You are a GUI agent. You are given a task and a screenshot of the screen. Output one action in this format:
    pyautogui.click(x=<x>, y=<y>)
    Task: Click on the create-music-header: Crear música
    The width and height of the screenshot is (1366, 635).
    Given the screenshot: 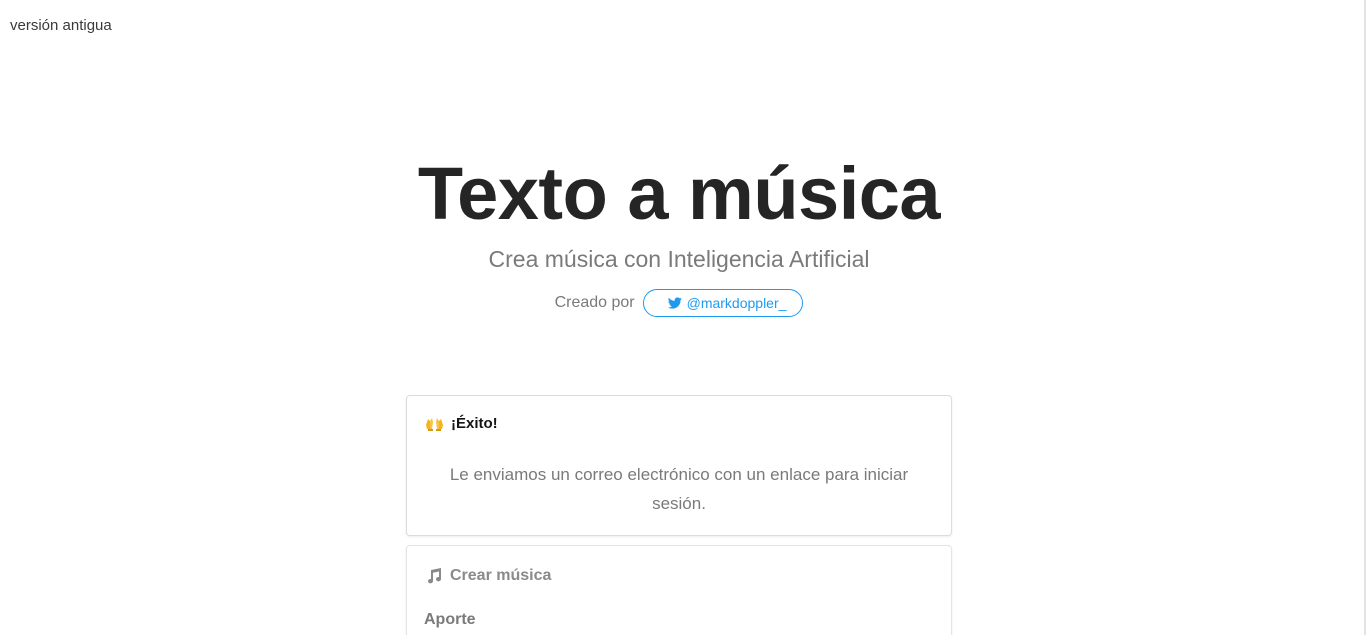 What is the action you would take?
    pyautogui.click(x=679, y=565)
    